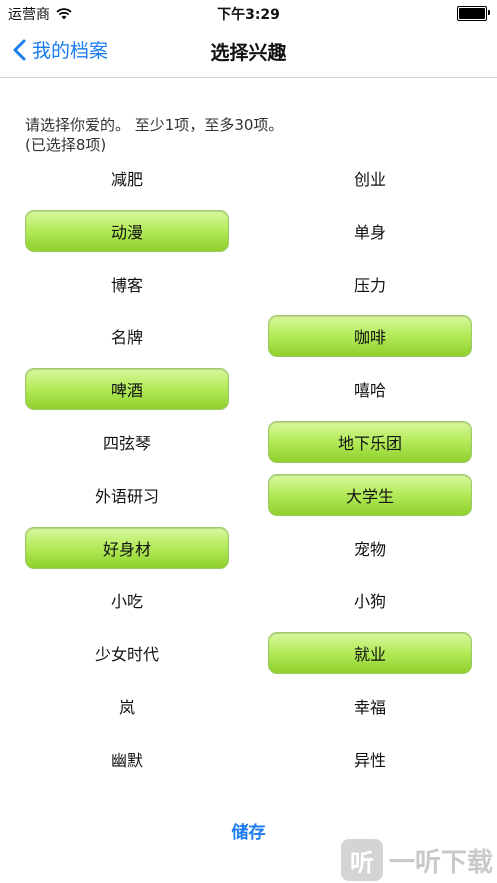 The image size is (497, 883). Describe the element at coordinates (154, 135) in the screenshot. I see `selection-hint: 请选择你爱的。 至少1项，至多30项。 (已选择8项)` at that location.